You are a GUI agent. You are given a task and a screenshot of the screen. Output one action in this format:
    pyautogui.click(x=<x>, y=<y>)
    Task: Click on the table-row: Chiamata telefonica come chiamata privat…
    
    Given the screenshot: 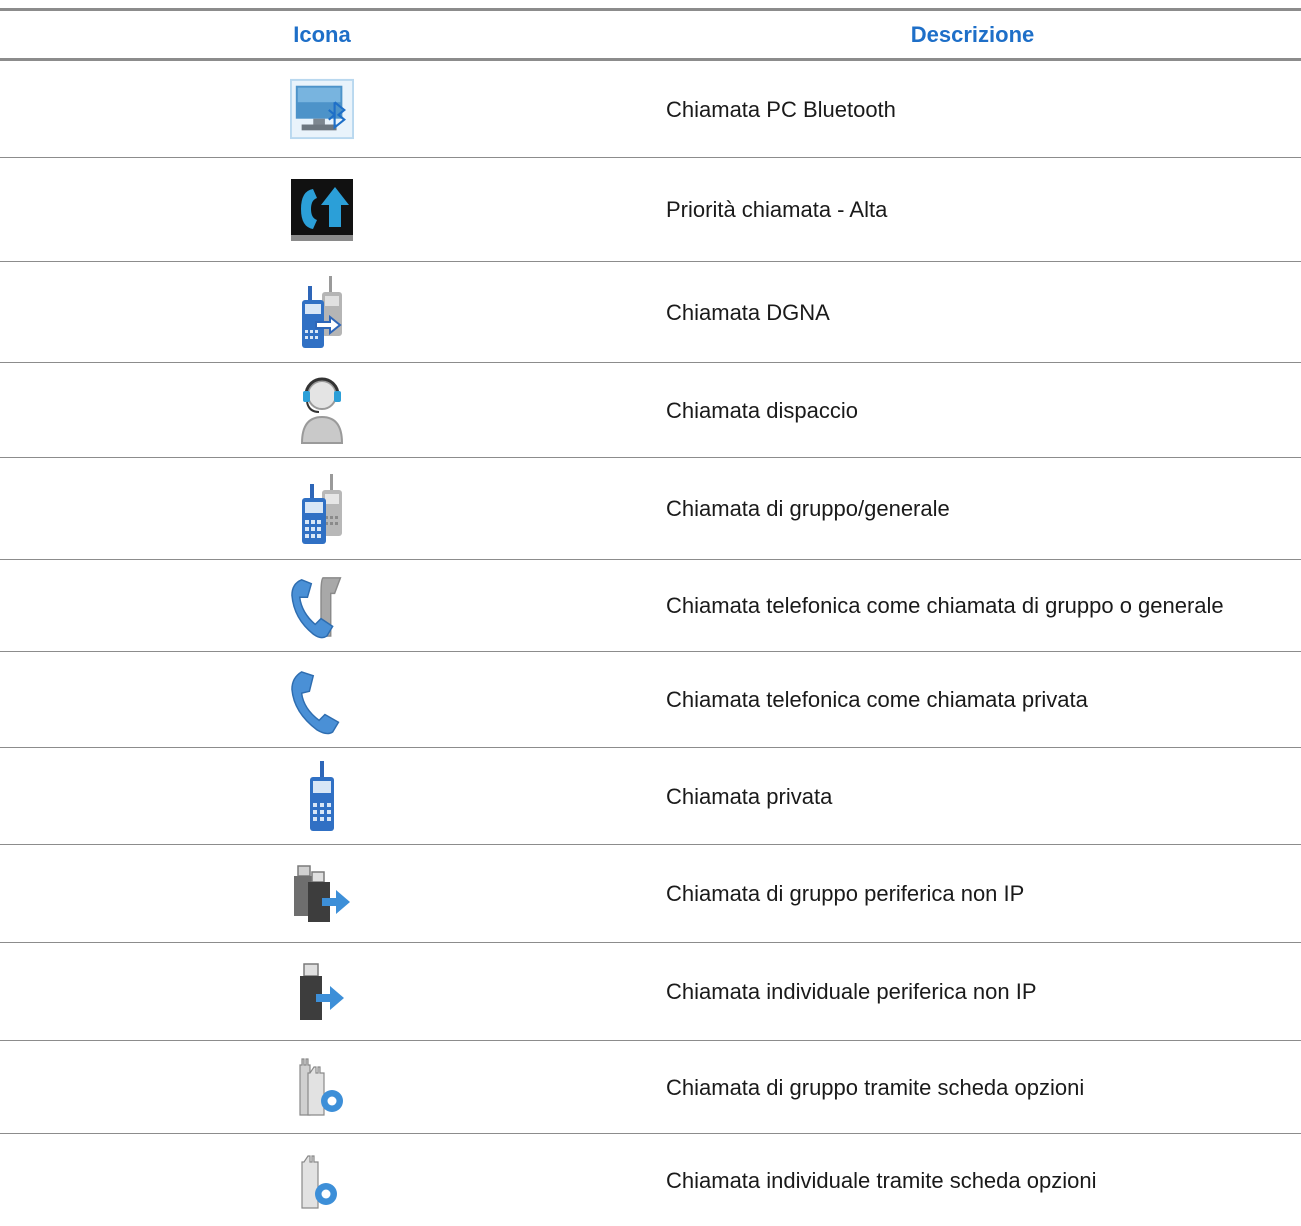 What is the action you would take?
    pyautogui.click(x=650, y=700)
    